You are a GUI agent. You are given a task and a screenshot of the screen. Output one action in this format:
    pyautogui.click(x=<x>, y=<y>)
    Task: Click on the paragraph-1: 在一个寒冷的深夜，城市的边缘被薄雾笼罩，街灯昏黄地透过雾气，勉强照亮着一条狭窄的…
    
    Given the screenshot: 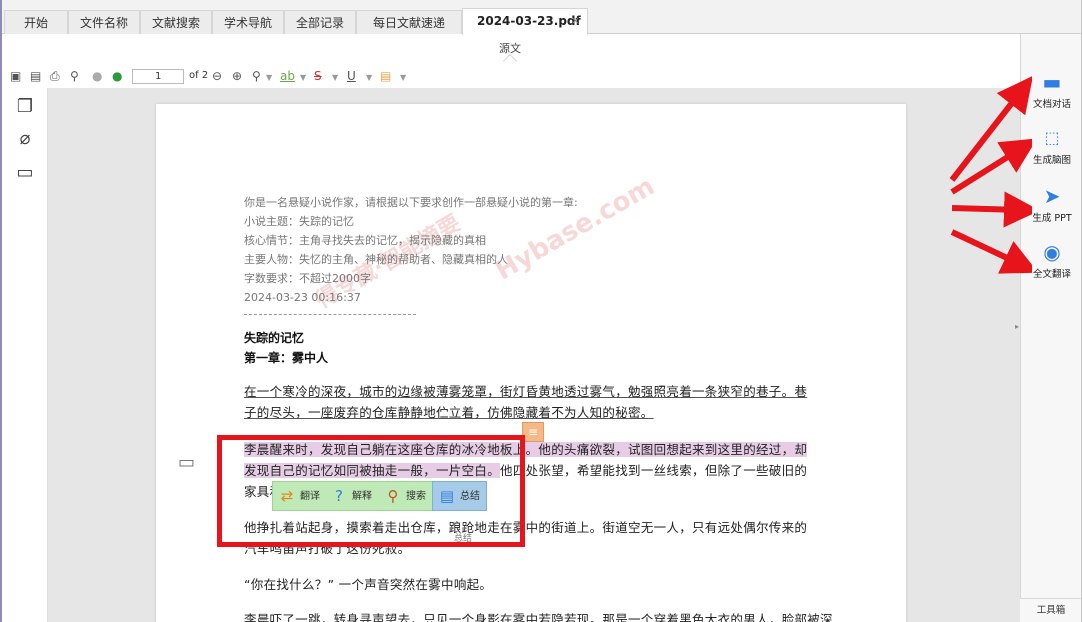 What is the action you would take?
    pyautogui.click(x=529, y=402)
    